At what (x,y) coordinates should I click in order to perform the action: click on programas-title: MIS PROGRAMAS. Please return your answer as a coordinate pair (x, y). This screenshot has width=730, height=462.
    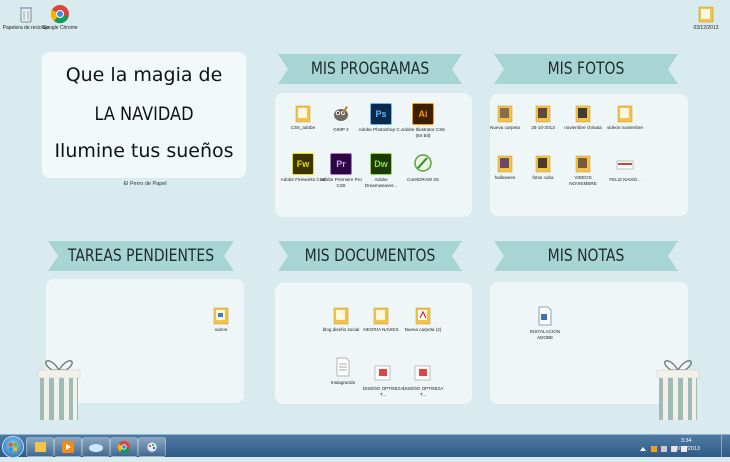
    Looking at the image, I should click on (370, 69).